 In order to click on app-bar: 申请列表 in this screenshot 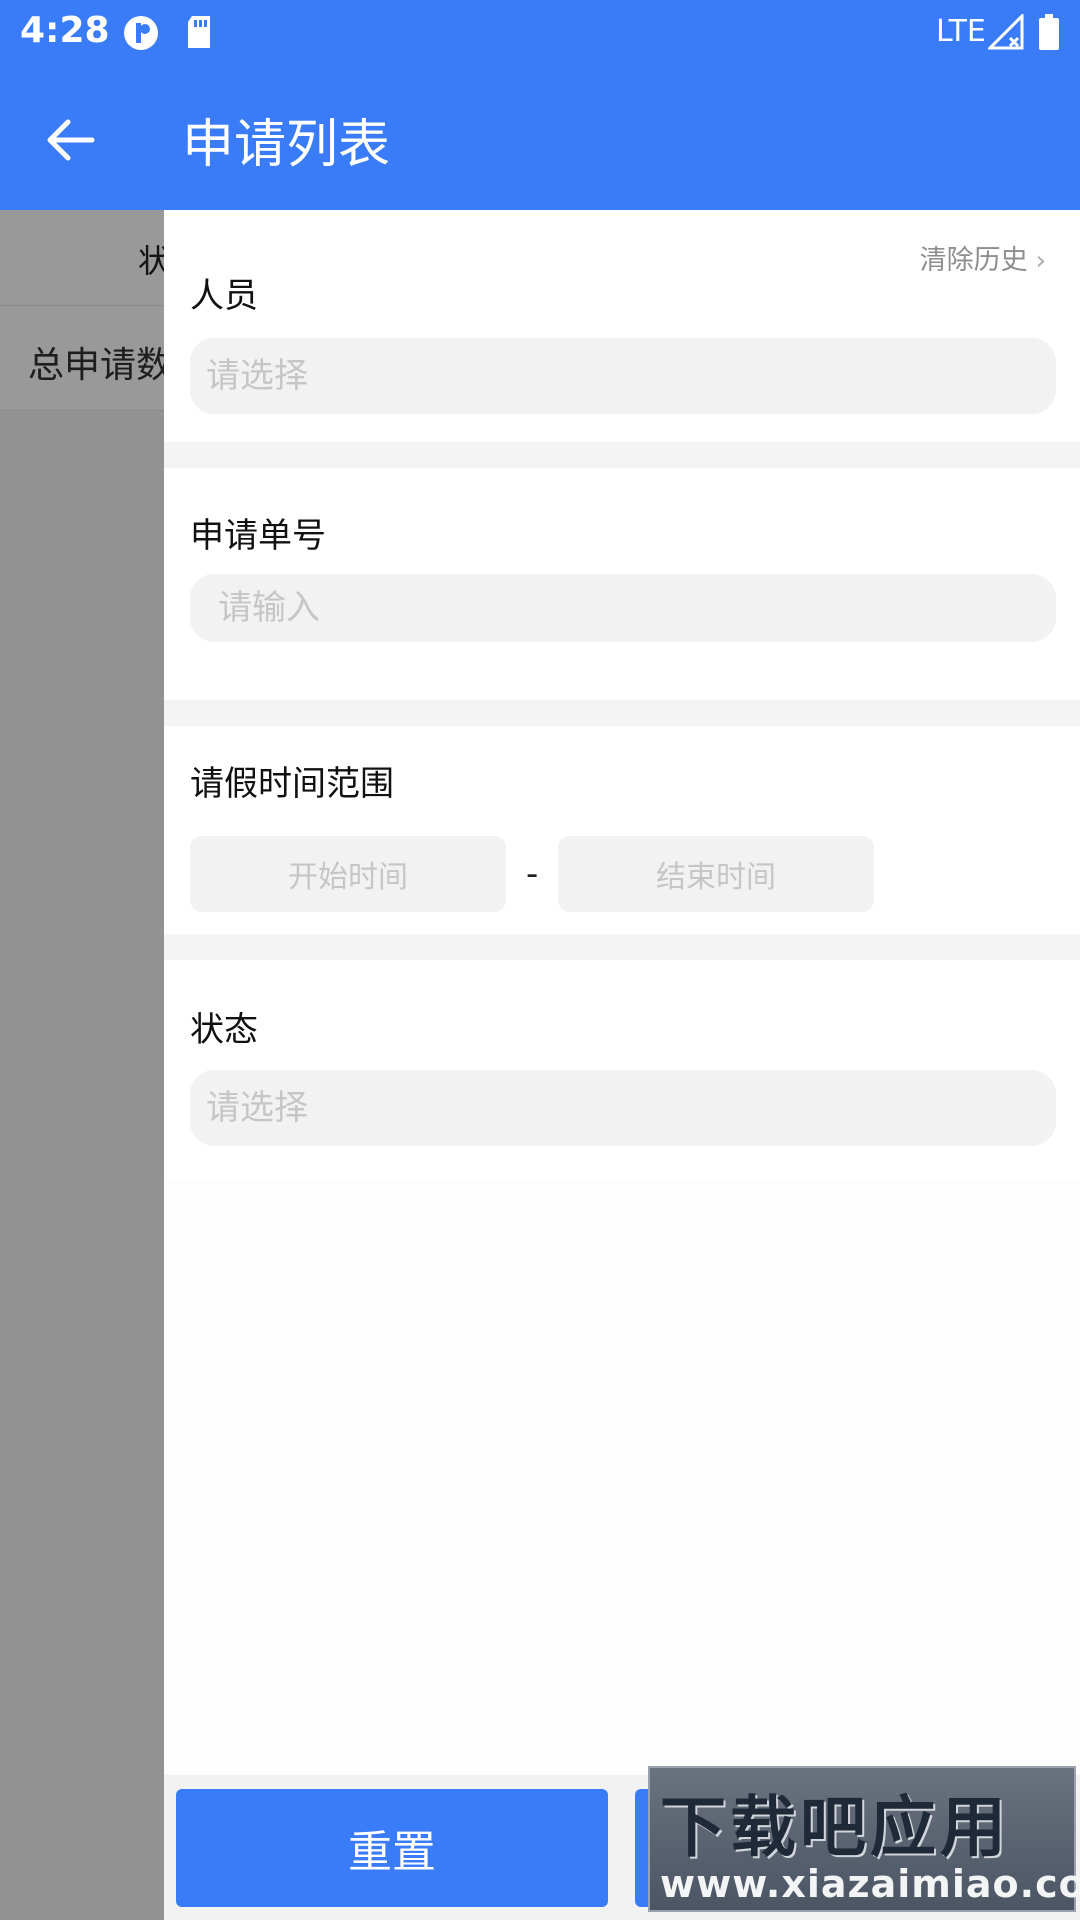, I will do `click(540, 137)`.